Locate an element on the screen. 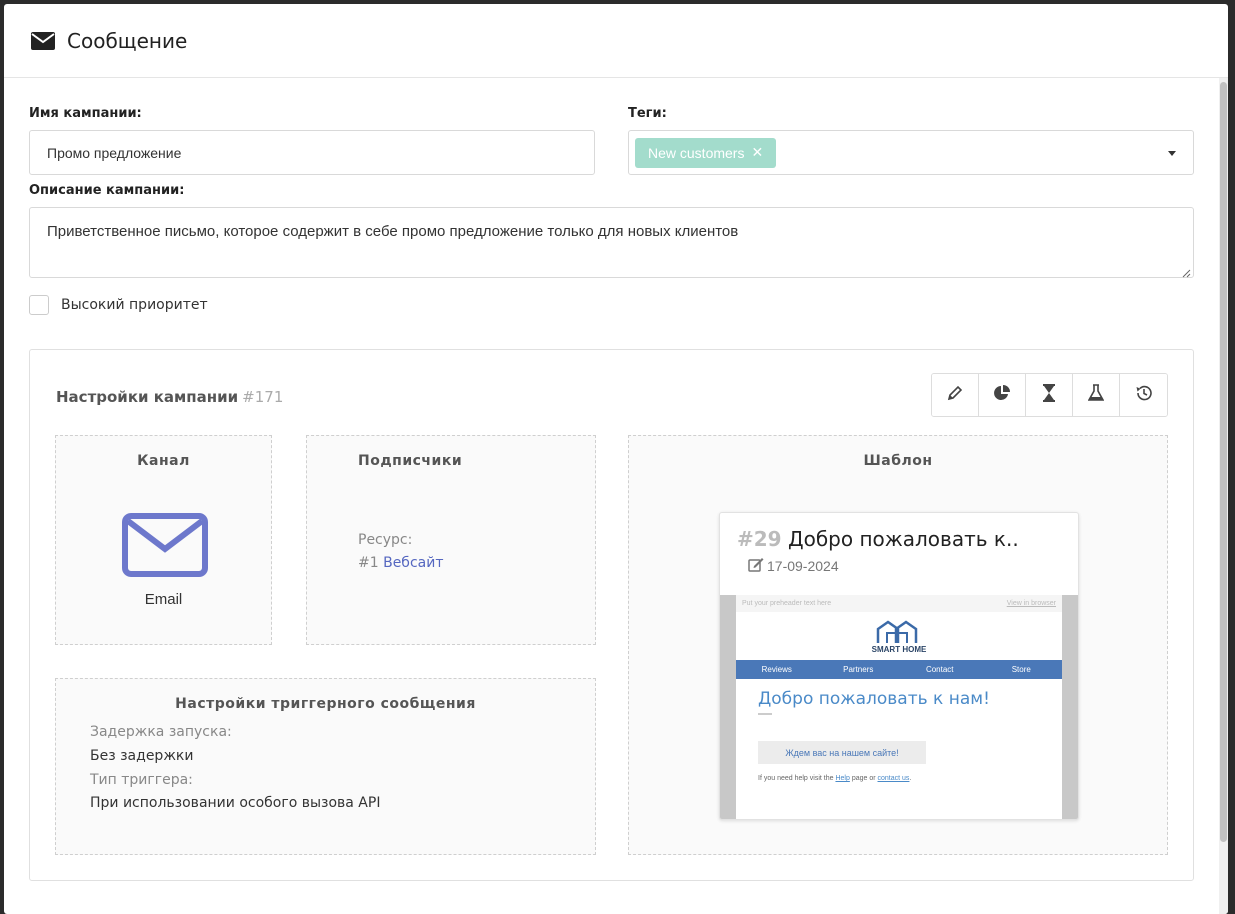 Image resolution: width=1235 pixels, height=914 pixels. resource-id: #1 is located at coordinates (368, 563).